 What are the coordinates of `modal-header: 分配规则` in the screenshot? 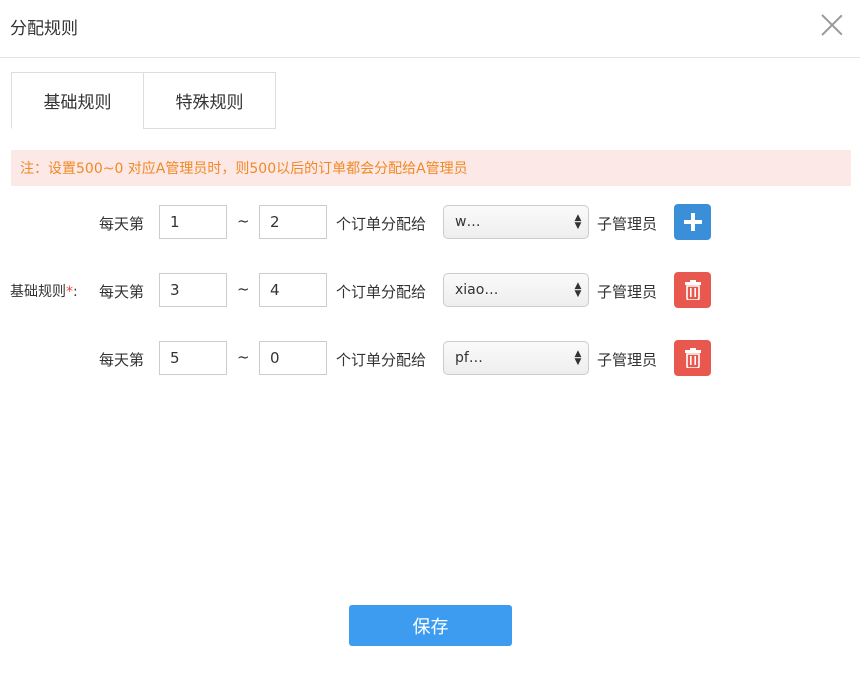 It's located at (430, 29).